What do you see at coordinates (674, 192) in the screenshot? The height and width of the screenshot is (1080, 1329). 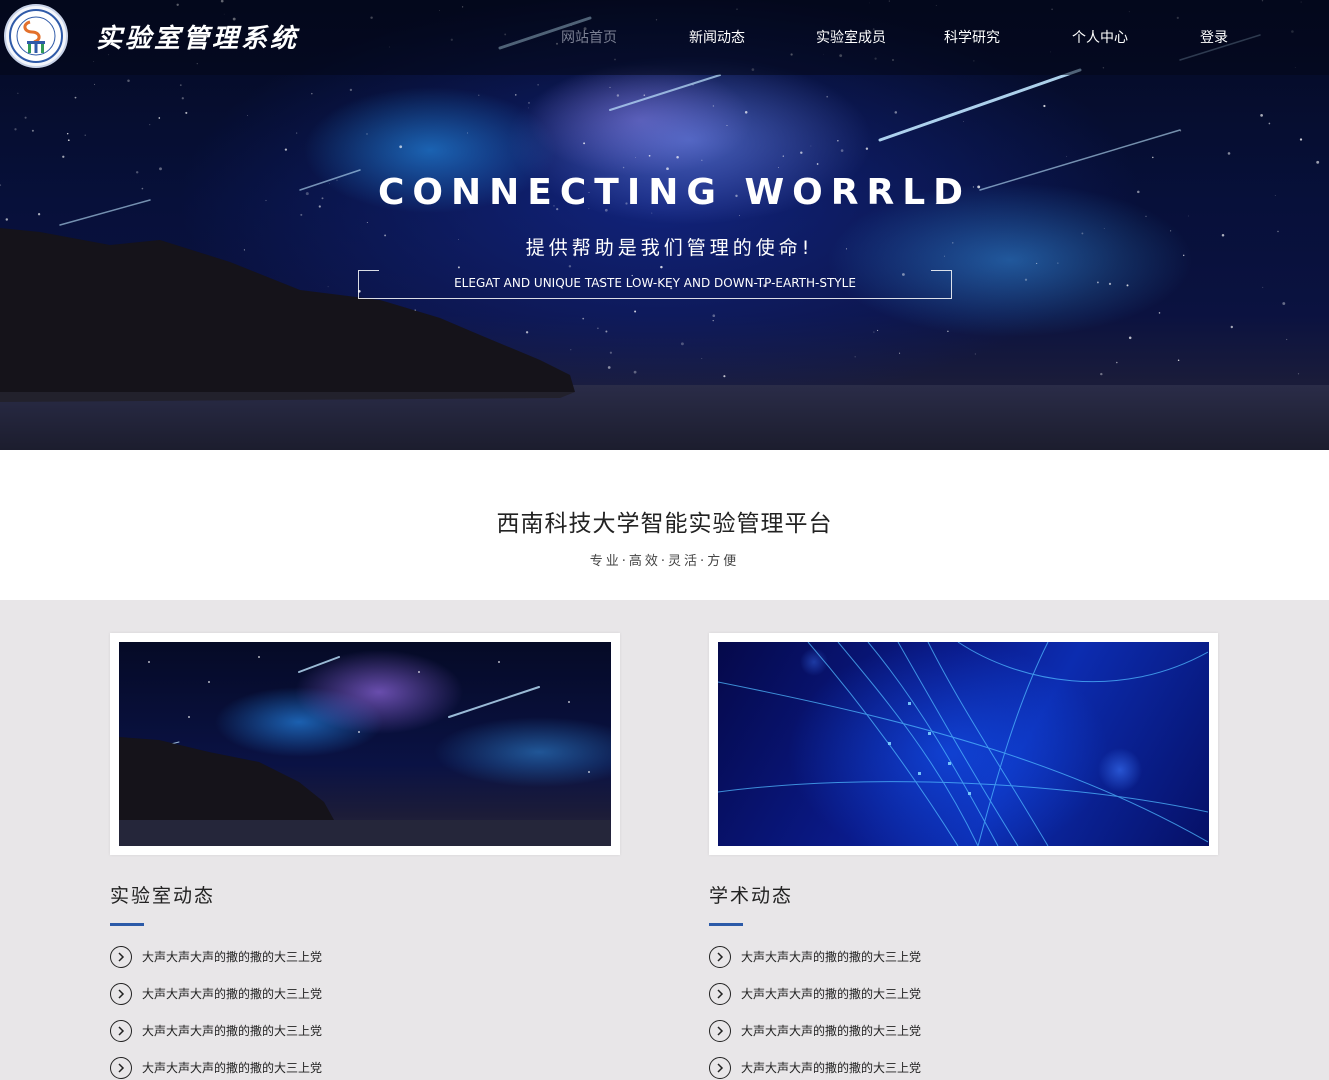 I see `hero-title: CONNECTING WORRLD` at bounding box center [674, 192].